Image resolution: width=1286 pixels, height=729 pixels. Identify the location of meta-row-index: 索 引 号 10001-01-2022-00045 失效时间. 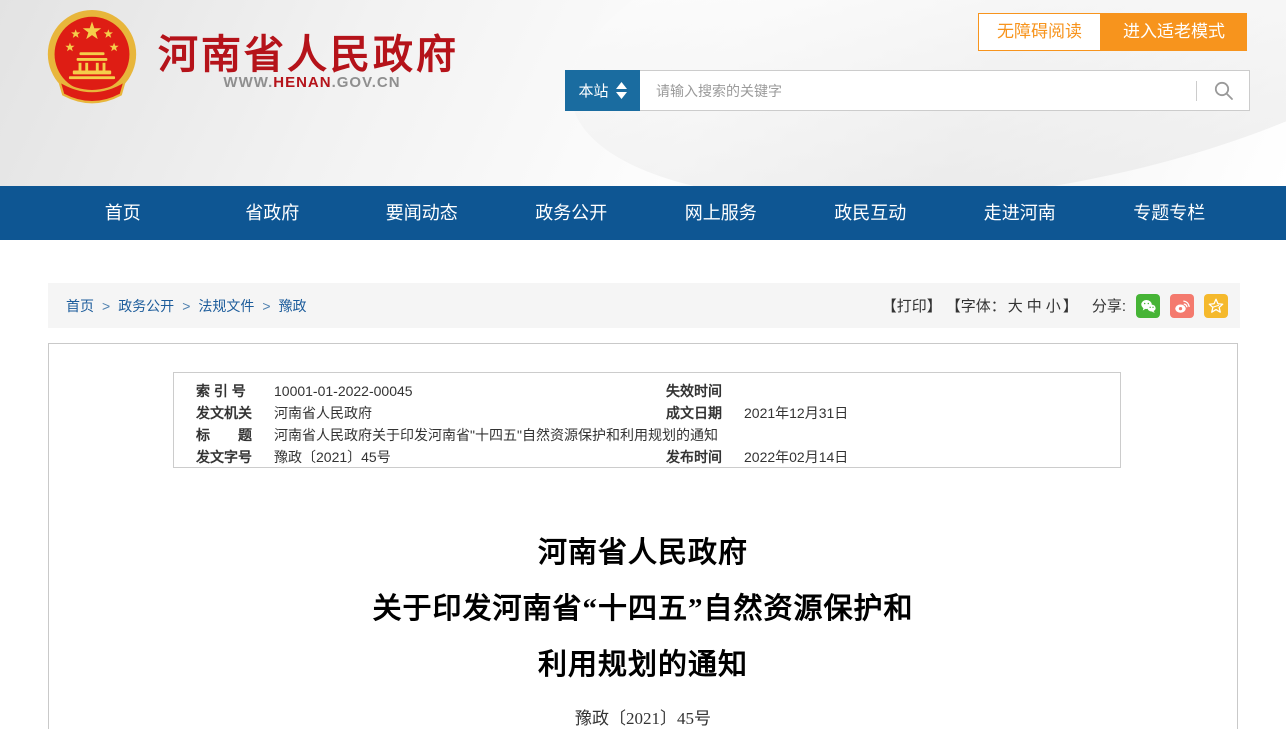
(647, 391).